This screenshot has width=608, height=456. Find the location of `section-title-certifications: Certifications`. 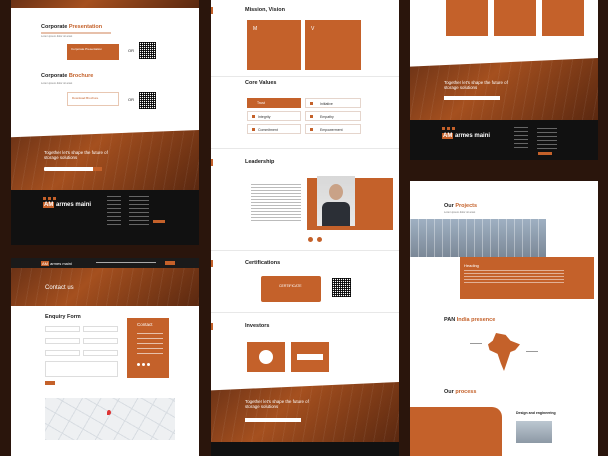

section-title-certifications: Certifications is located at coordinates (263, 263).